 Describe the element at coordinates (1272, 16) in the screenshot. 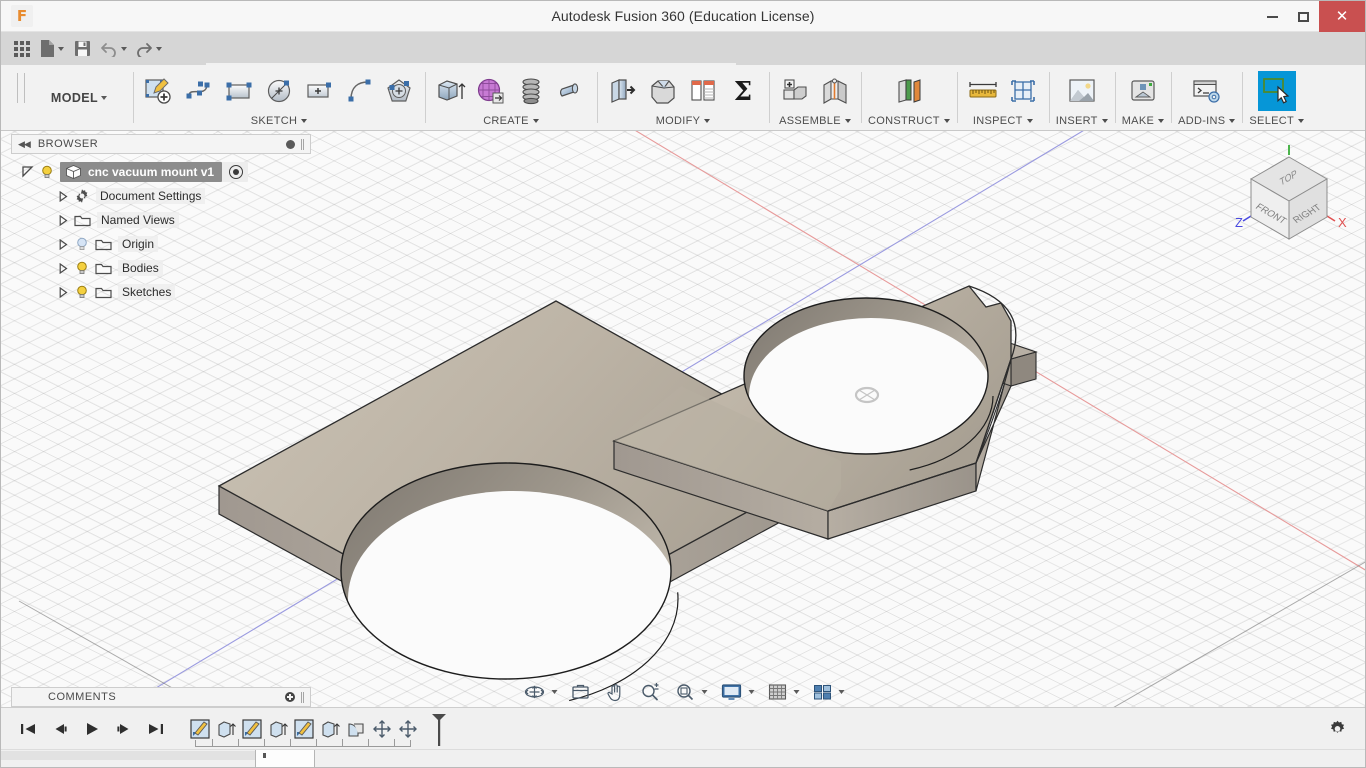

I see `minimize-button` at that location.